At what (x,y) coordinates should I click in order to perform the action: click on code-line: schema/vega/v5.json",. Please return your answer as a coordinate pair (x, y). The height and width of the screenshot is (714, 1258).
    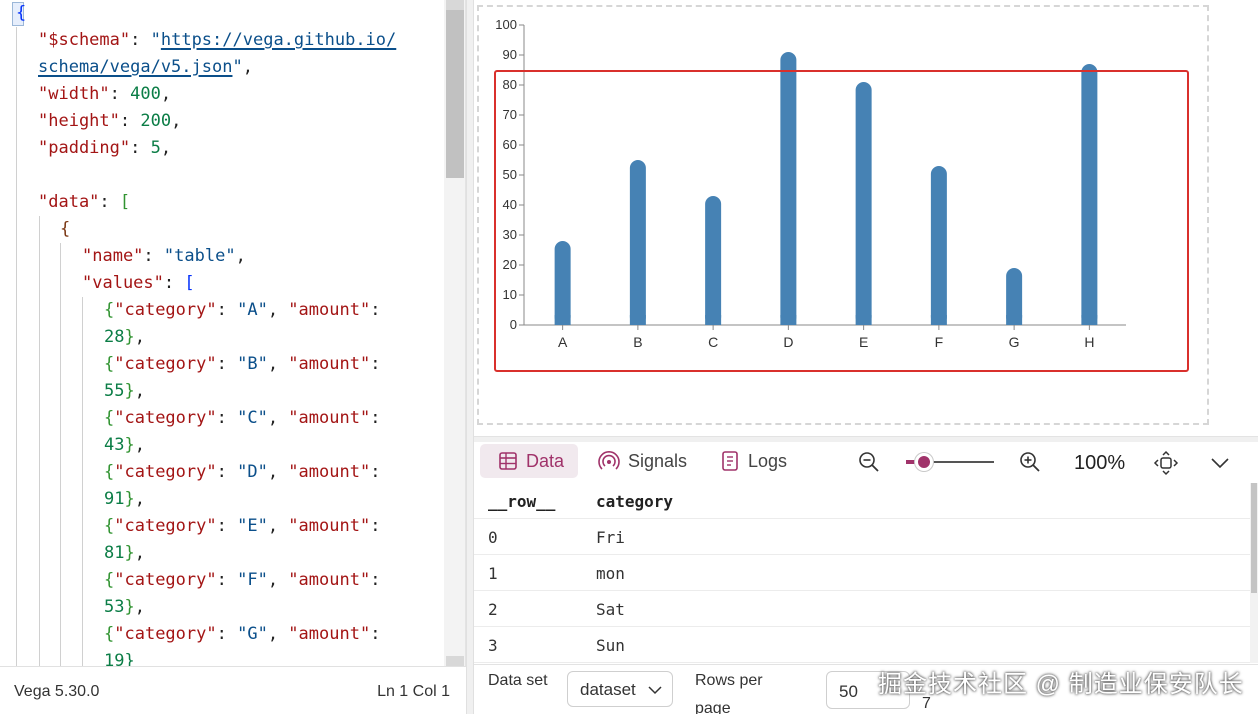
    Looking at the image, I should click on (145, 67).